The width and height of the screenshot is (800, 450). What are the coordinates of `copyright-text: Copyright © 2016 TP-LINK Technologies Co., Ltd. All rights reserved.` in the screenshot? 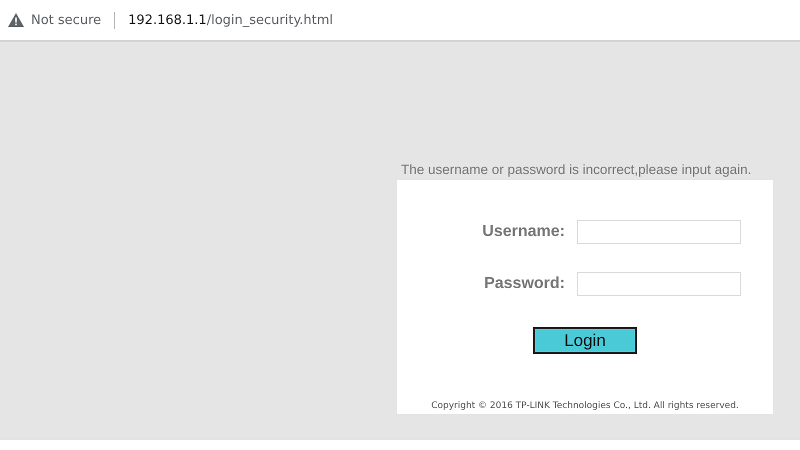 It's located at (585, 406).